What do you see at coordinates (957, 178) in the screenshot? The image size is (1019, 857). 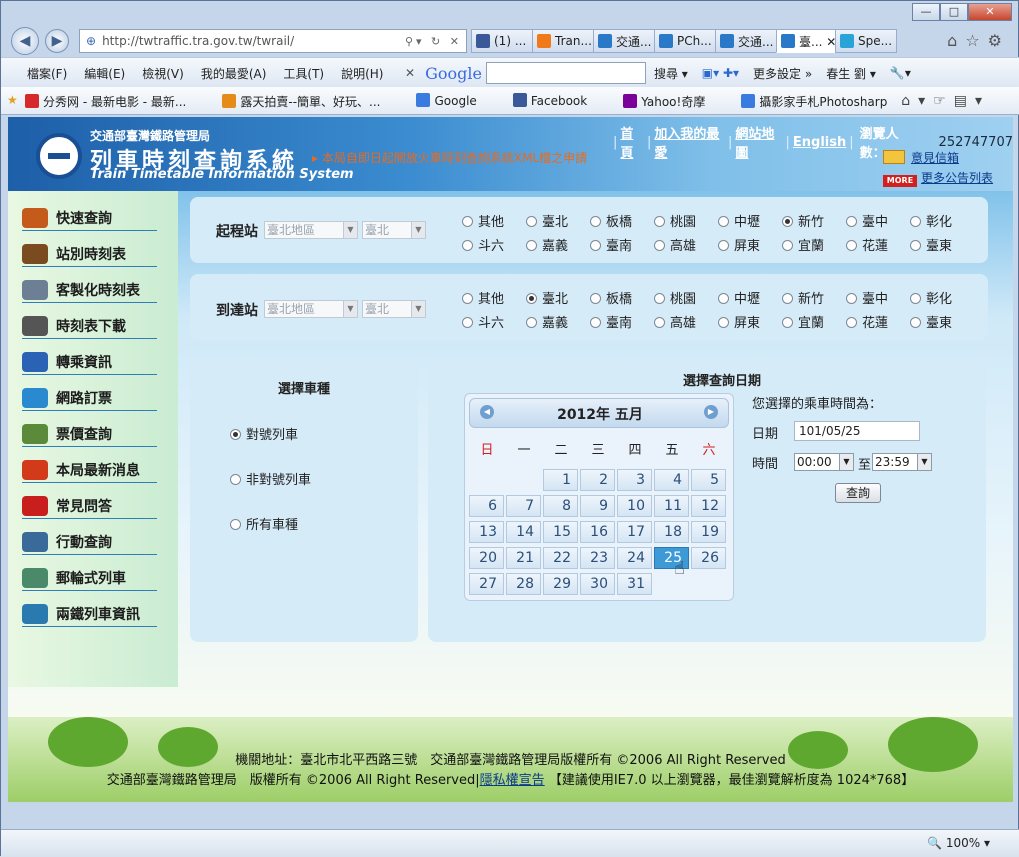 I see `more-notices-link: 更多公告列表` at bounding box center [957, 178].